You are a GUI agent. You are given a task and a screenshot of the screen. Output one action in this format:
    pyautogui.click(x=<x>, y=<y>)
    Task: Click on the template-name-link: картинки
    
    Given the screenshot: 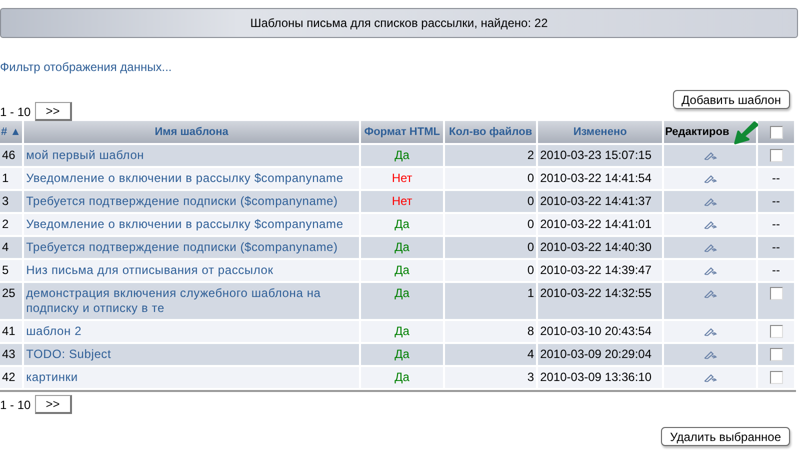 What is the action you would take?
    pyautogui.click(x=192, y=377)
    